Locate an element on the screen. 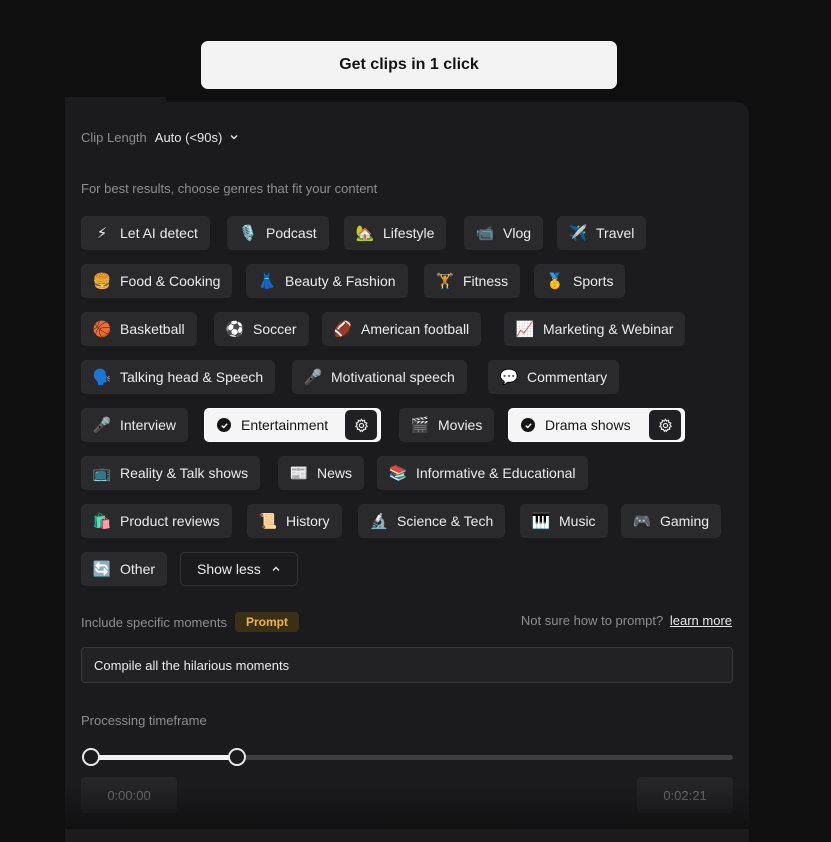 The image size is (831, 842). genre-chip: 🍔 Food & Cooking is located at coordinates (157, 281).